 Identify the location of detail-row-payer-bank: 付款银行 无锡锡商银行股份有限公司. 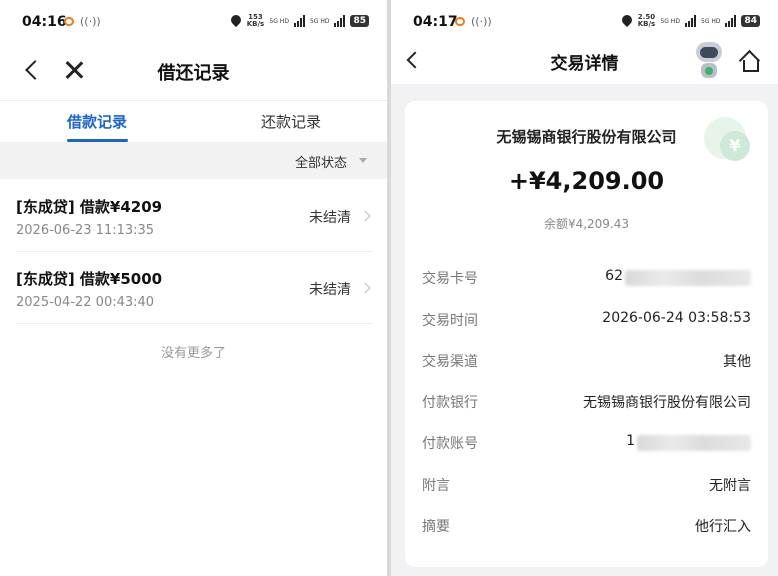
(586, 403).